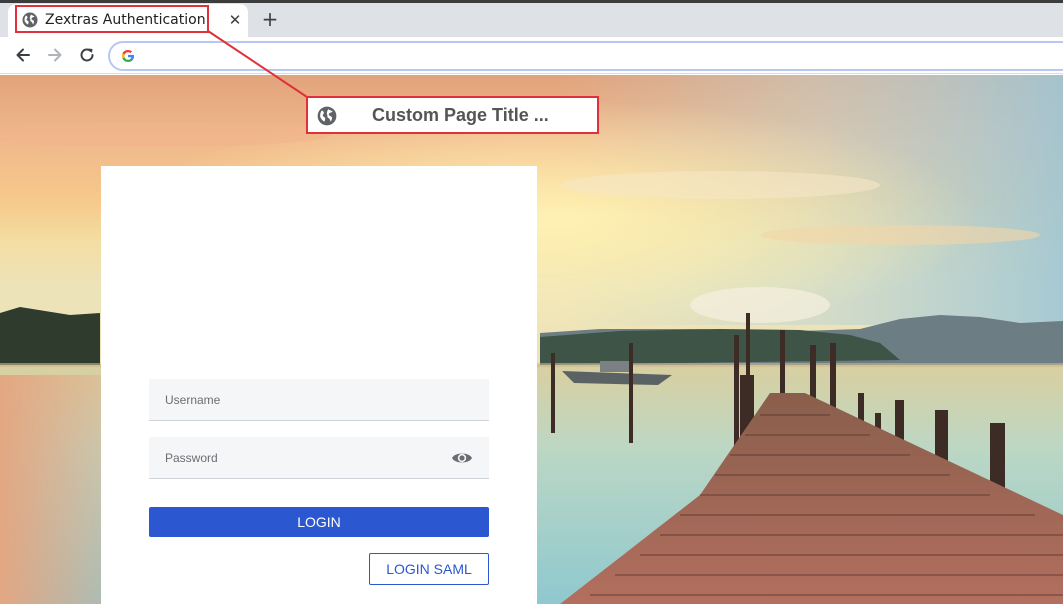  Describe the element at coordinates (235, 20) in the screenshot. I see `tab-close-icon: ✕` at that location.